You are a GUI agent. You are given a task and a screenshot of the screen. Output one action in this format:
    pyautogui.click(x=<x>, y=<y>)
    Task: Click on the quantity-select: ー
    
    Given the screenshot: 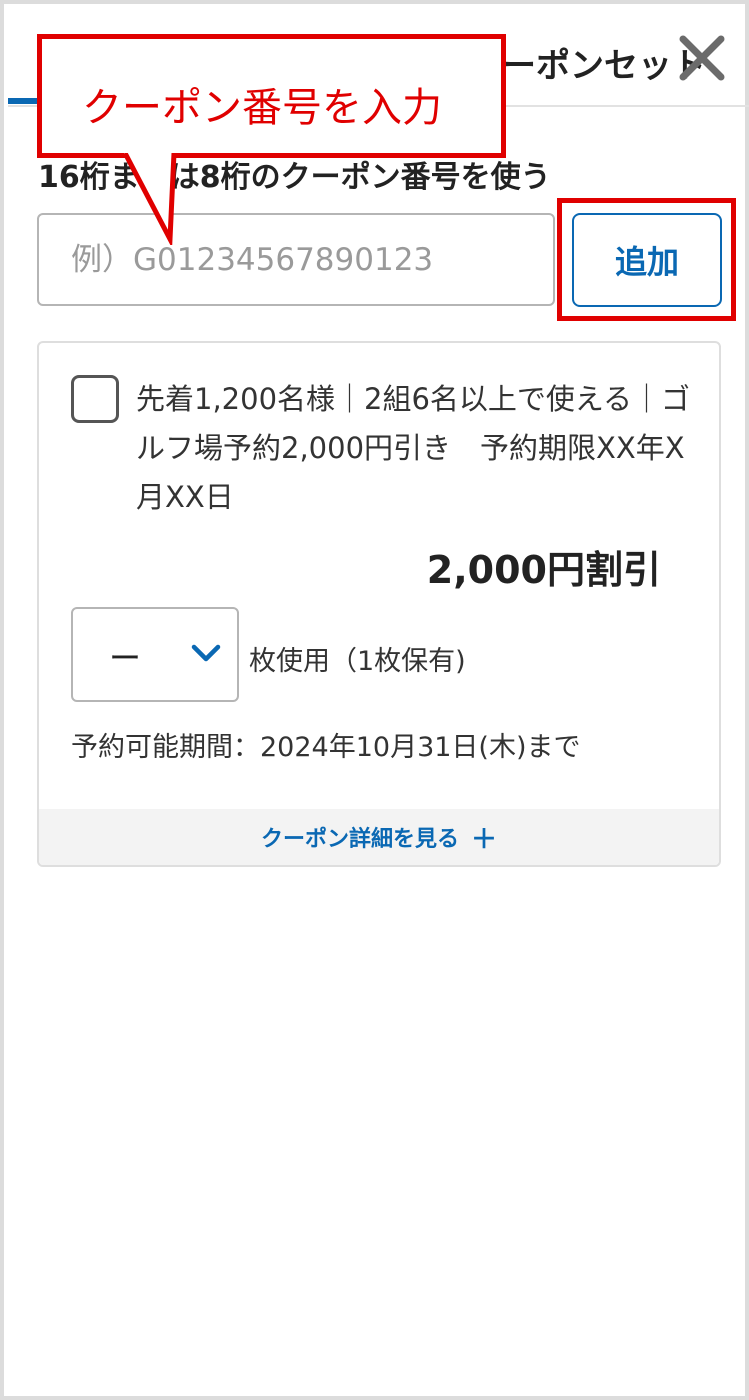 What is the action you would take?
    pyautogui.click(x=155, y=654)
    